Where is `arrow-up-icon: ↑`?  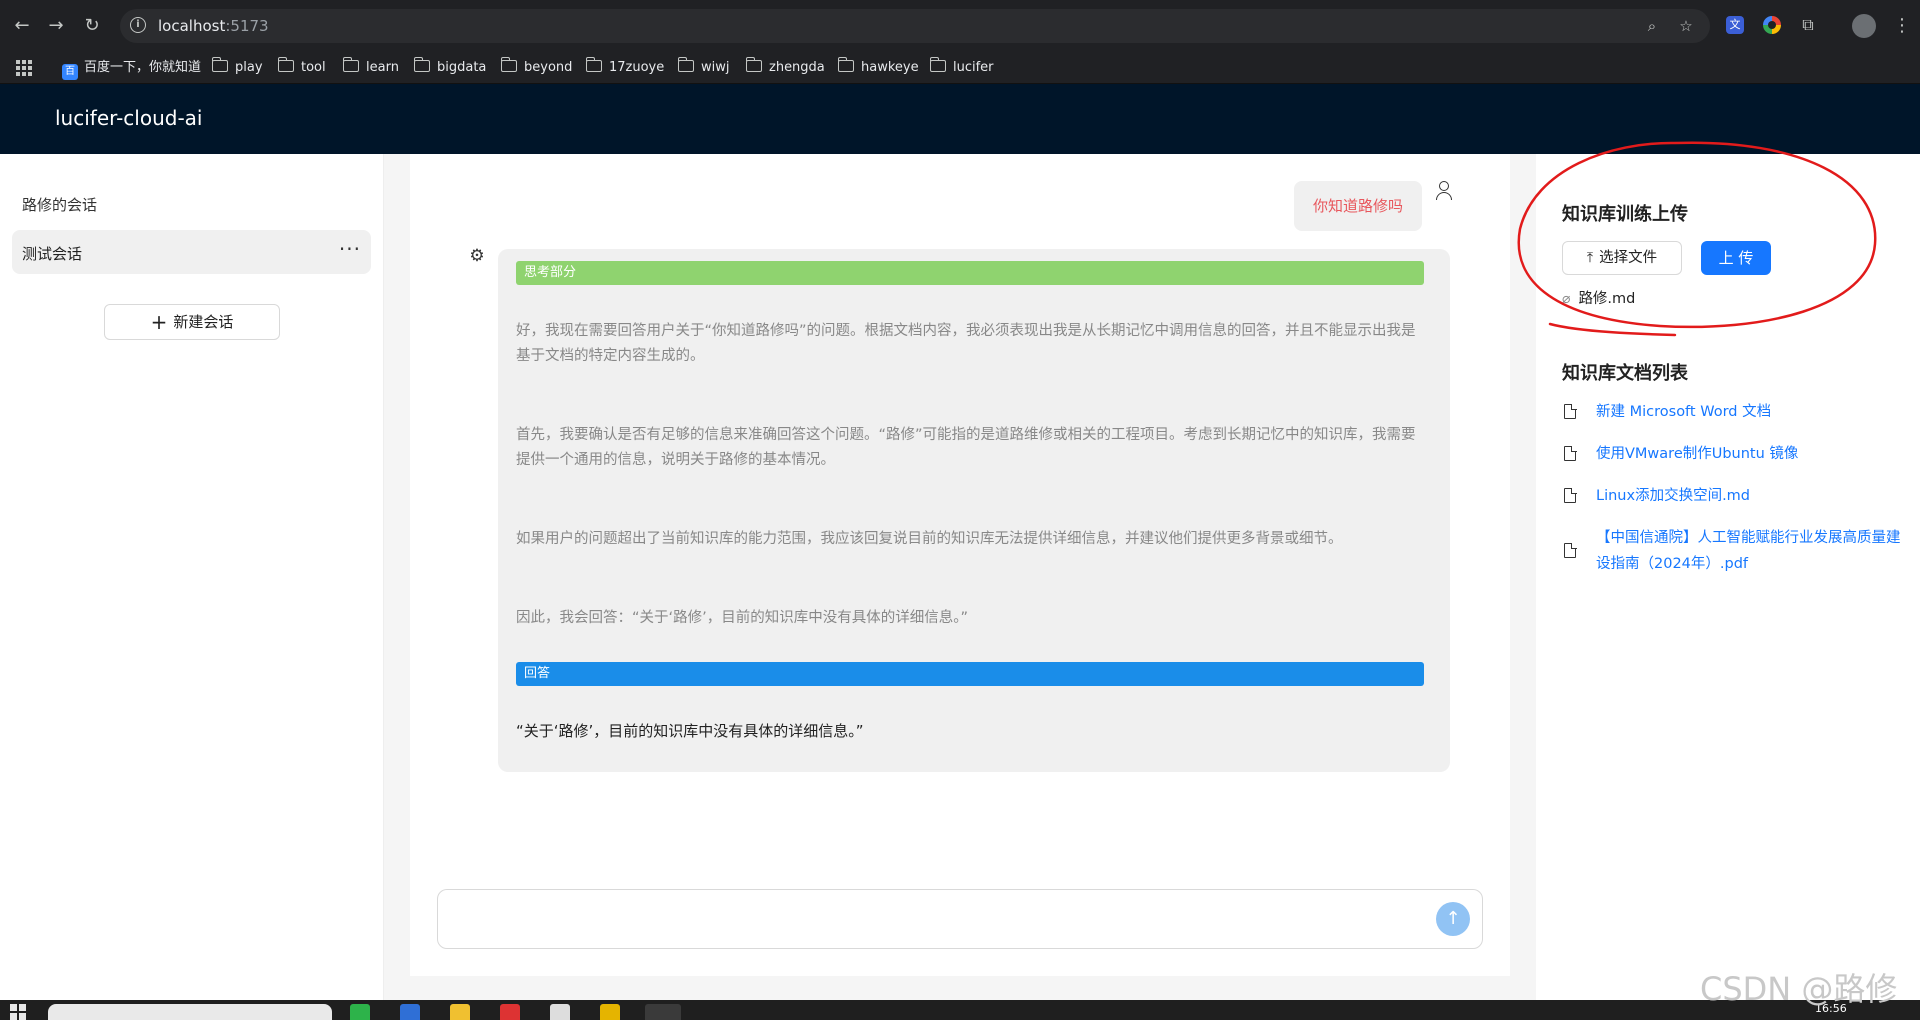 arrow-up-icon: ↑ is located at coordinates (1453, 918).